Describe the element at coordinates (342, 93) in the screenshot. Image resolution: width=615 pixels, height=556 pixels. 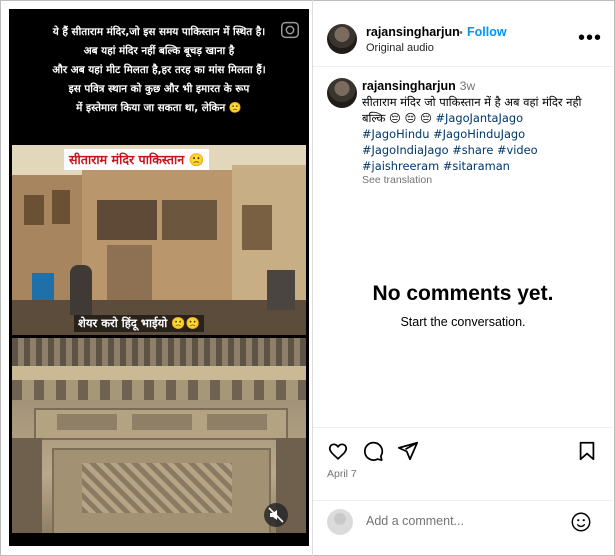
I see `caption-avatar` at that location.